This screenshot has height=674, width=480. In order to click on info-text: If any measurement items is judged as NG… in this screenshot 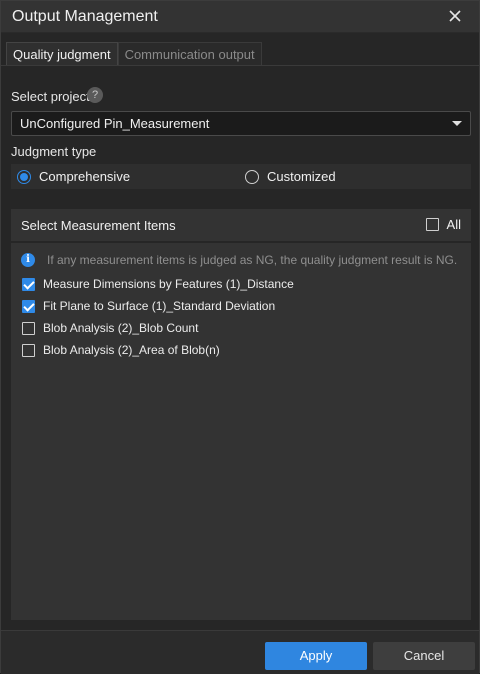, I will do `click(252, 260)`.